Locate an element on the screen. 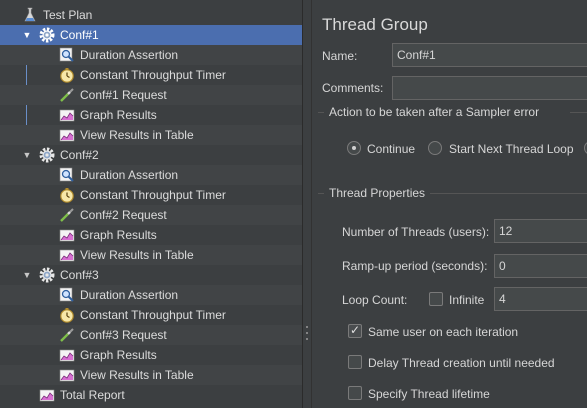 Image resolution: width=587 pixels, height=408 pixels. tree-item-conf3-request: Conf#3 Request is located at coordinates (151, 335).